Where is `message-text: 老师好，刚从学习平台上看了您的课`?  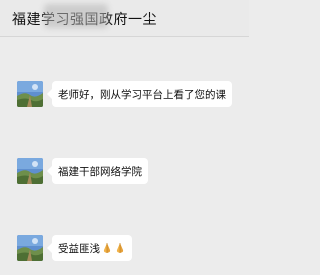
message-text: 老师好，刚从学习平台上看了您的课 is located at coordinates (142, 94).